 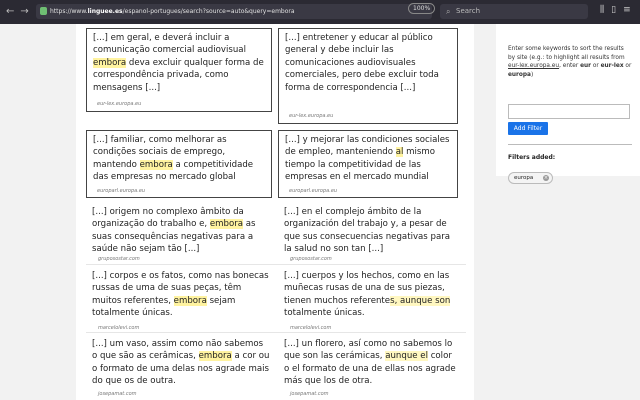 I want to click on chip-label: europa, so click(x=524, y=178).